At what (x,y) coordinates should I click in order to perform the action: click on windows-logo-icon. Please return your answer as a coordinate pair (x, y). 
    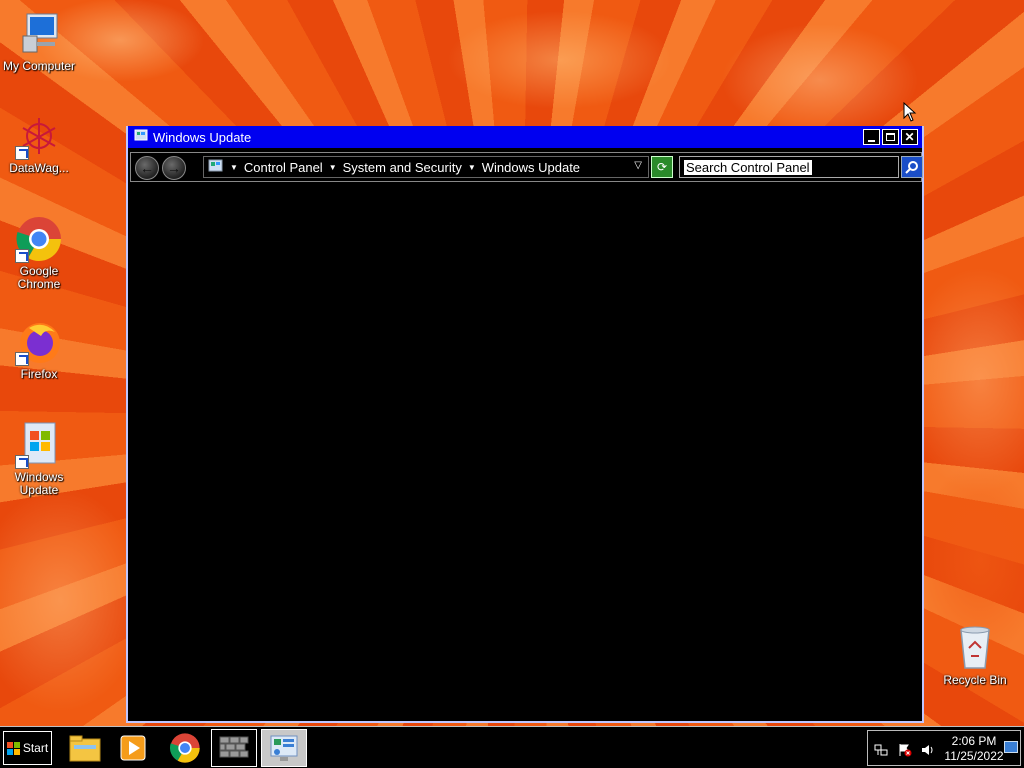
    Looking at the image, I should click on (13, 748).